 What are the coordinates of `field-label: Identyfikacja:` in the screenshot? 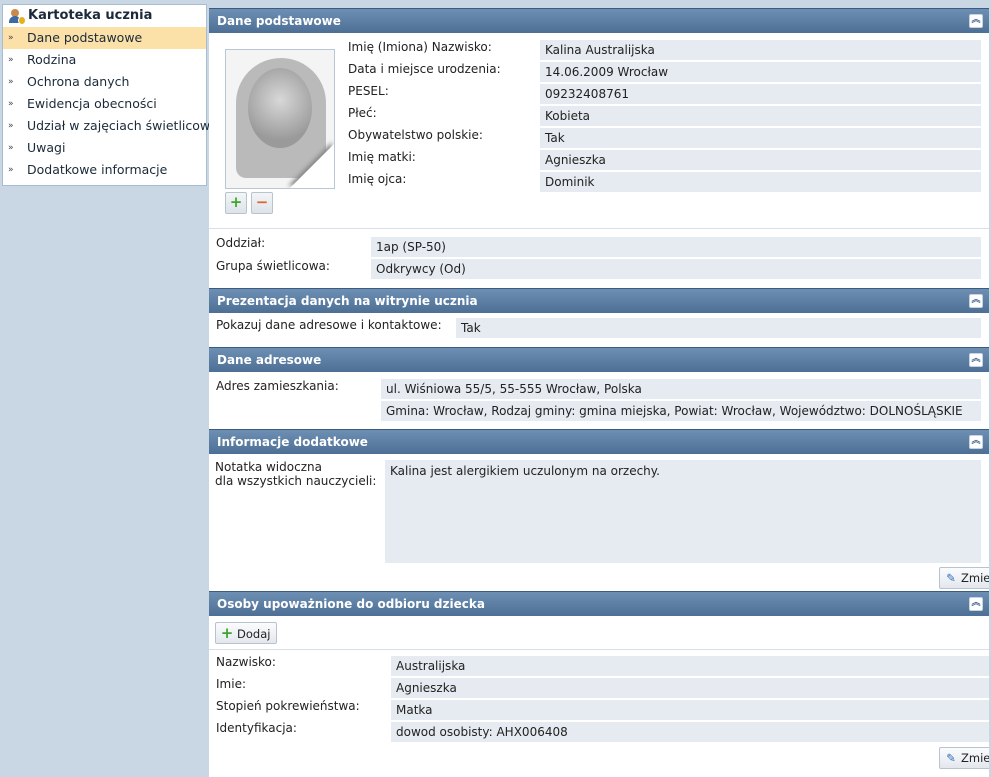 It's located at (256, 728).